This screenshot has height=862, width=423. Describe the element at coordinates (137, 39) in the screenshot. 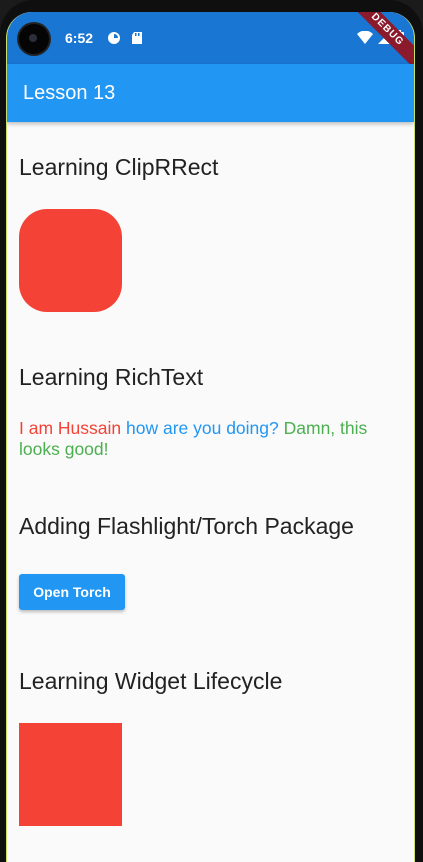

I see `sd-card-icon` at that location.